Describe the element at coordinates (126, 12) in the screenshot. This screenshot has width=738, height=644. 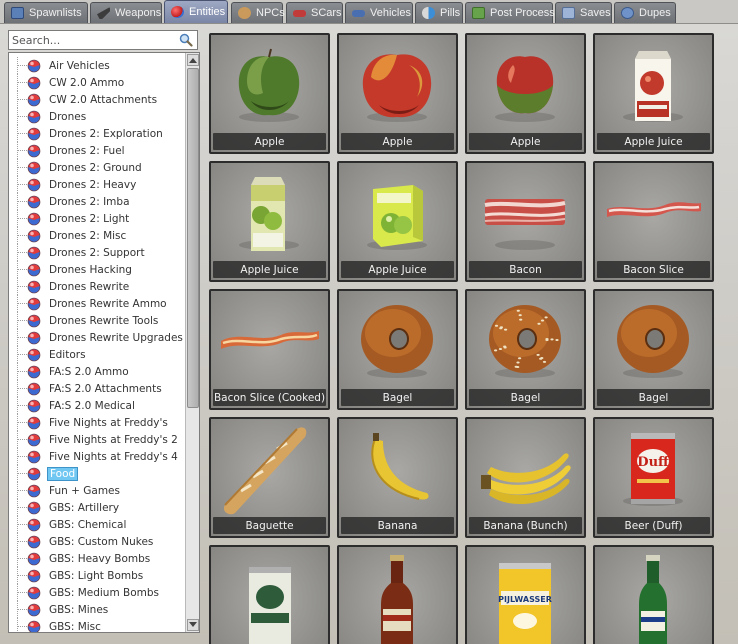
I see `tab-weapons: Weapons` at that location.